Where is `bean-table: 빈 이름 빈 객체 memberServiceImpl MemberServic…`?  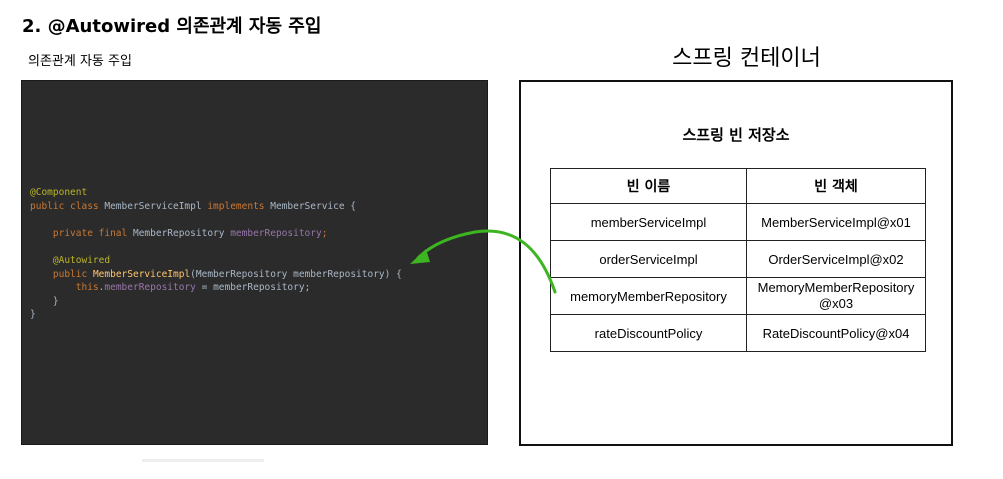 bean-table: 빈 이름 빈 객체 memberServiceImpl MemberServic… is located at coordinates (738, 260).